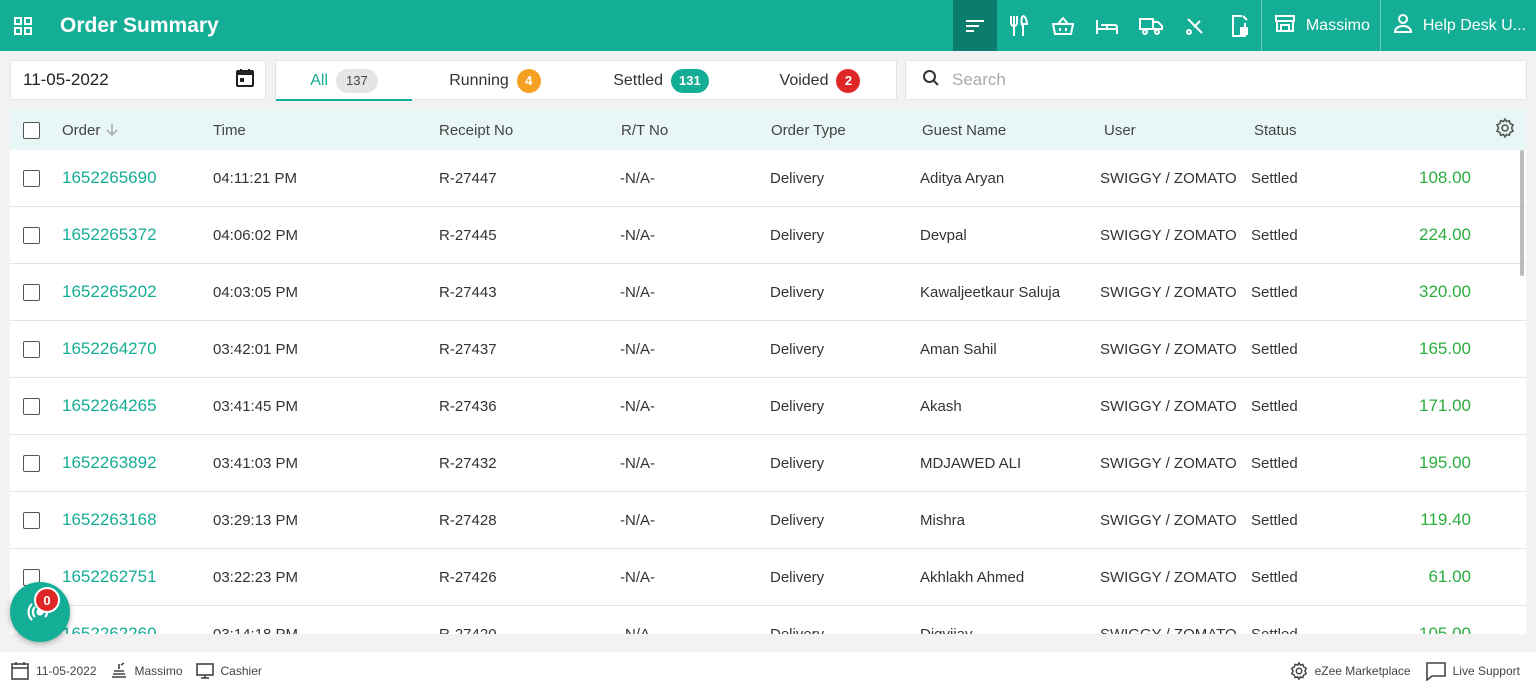  I want to click on order-number-link: 1652263168, so click(109, 520).